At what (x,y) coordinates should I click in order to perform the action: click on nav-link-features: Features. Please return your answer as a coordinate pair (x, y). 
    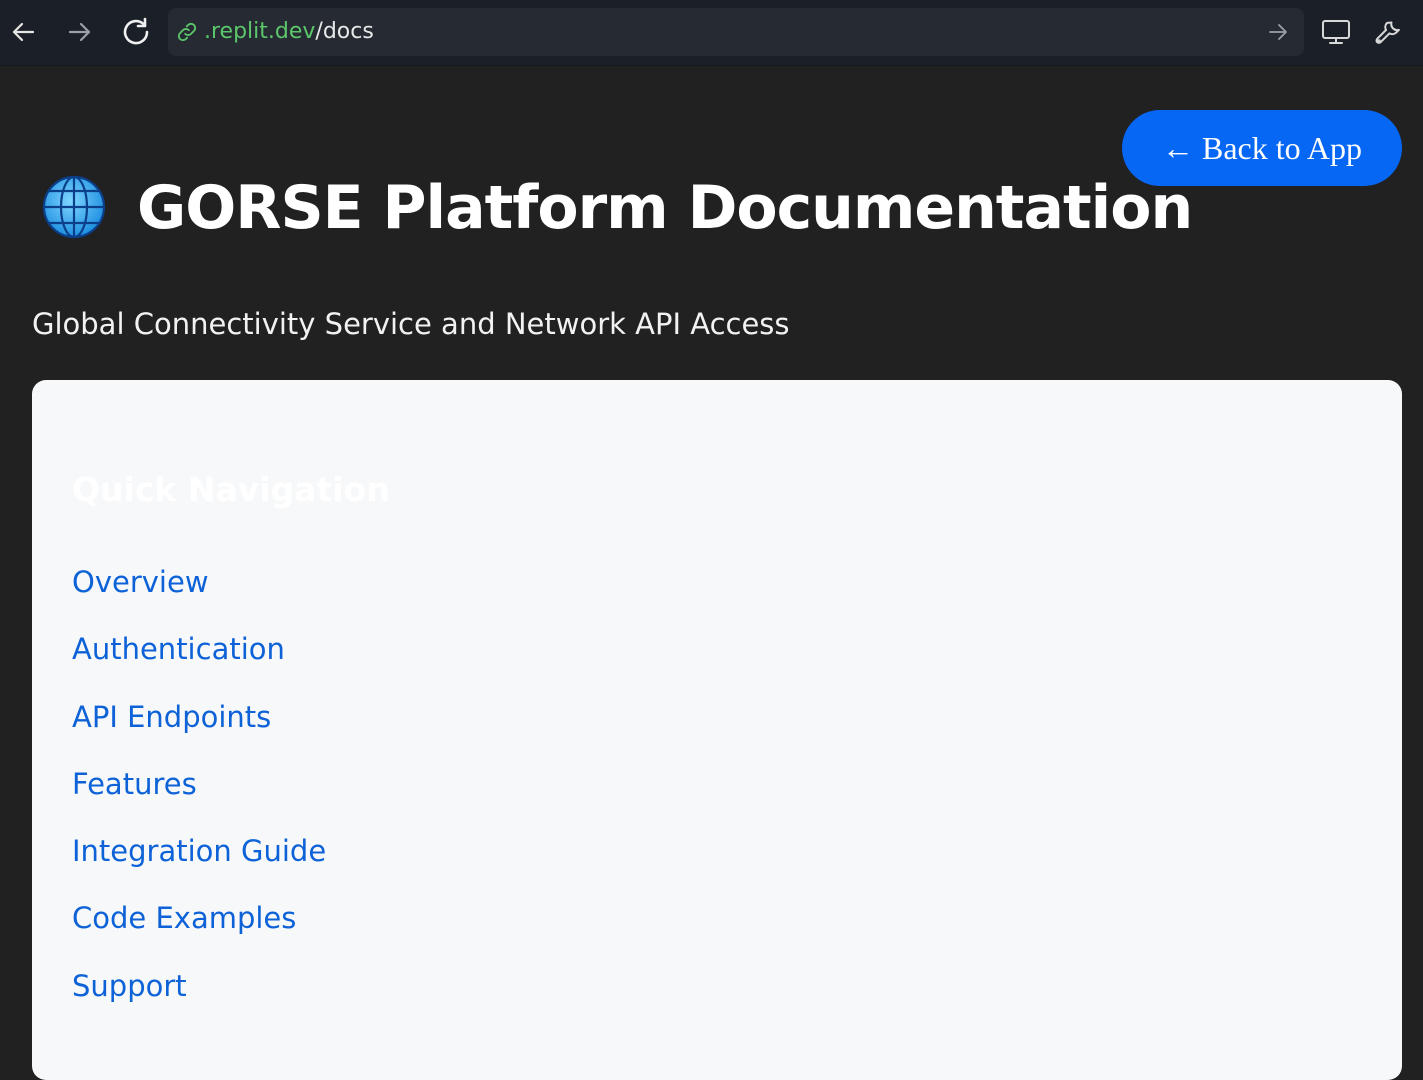
    Looking at the image, I should click on (134, 784).